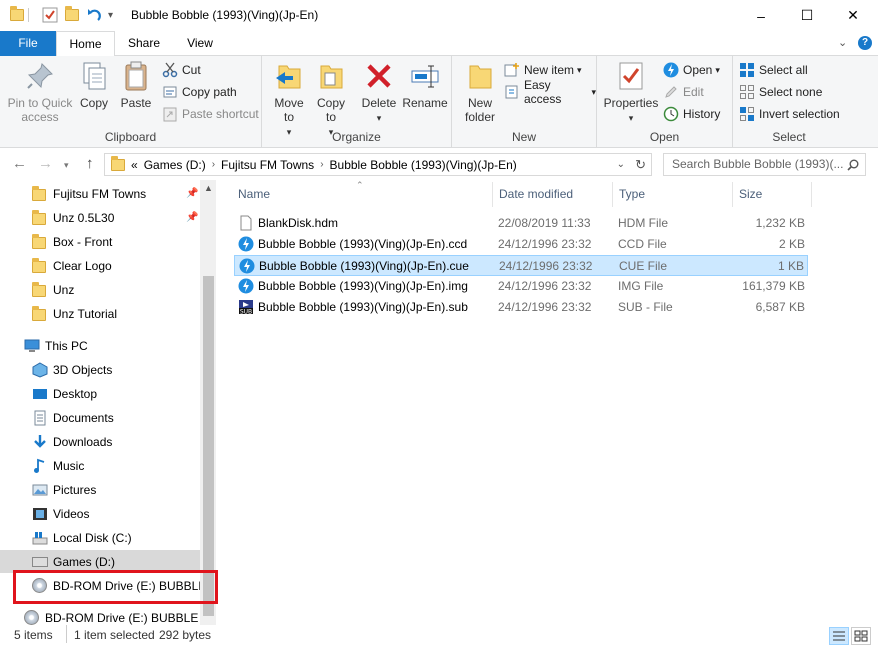 This screenshot has height=647, width=878. Describe the element at coordinates (134, 165) in the screenshot. I see `breadcrumb-overflow: «` at that location.